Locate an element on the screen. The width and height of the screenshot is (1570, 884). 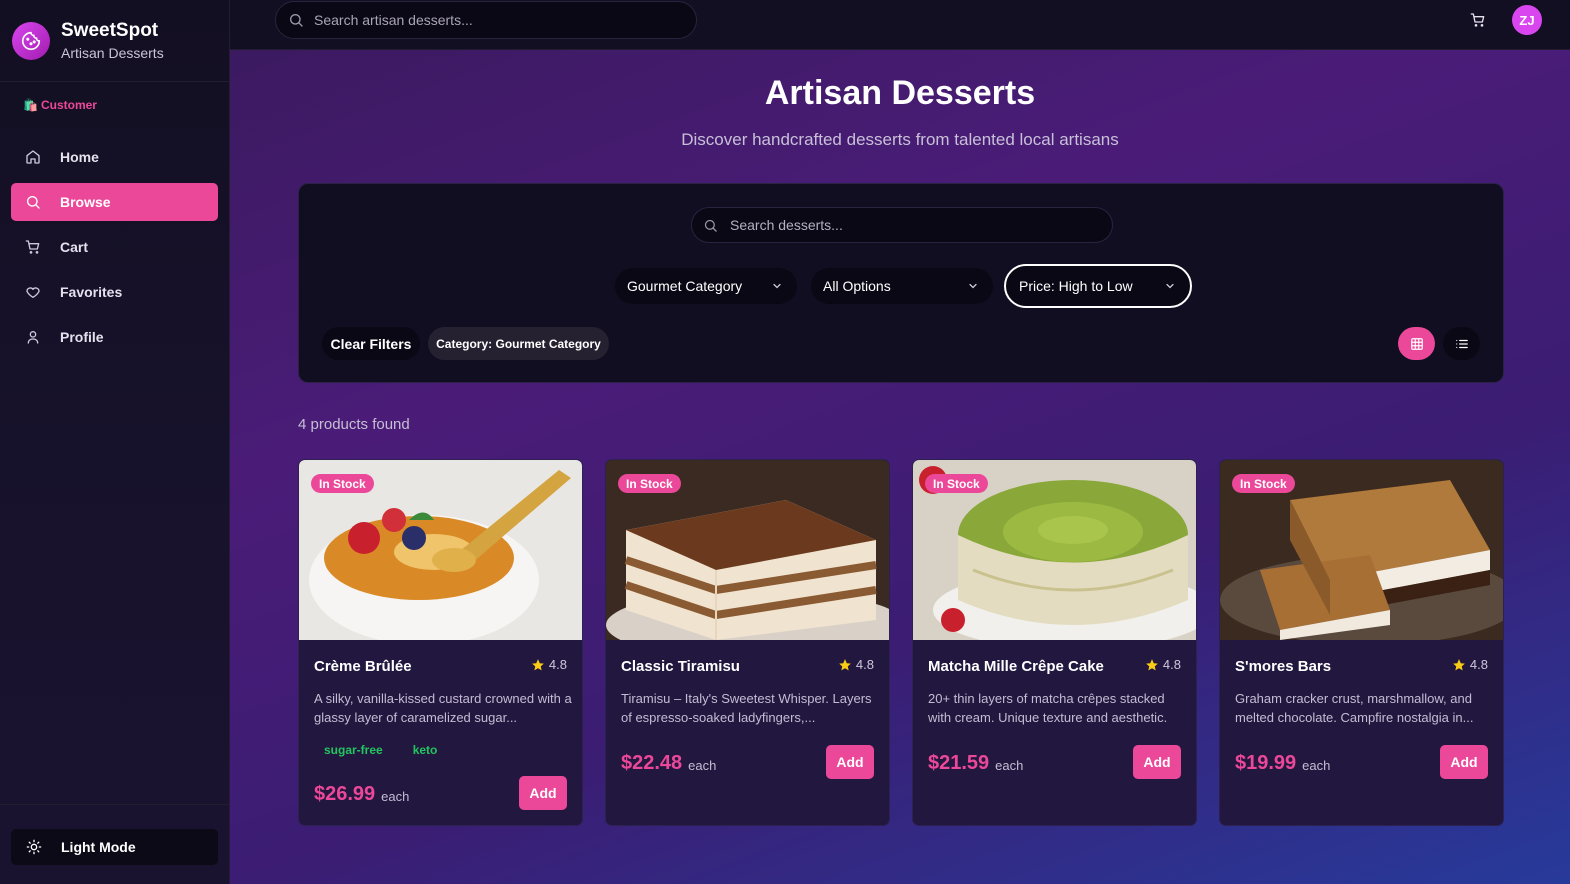
dessert-search-input is located at coordinates (910, 225).